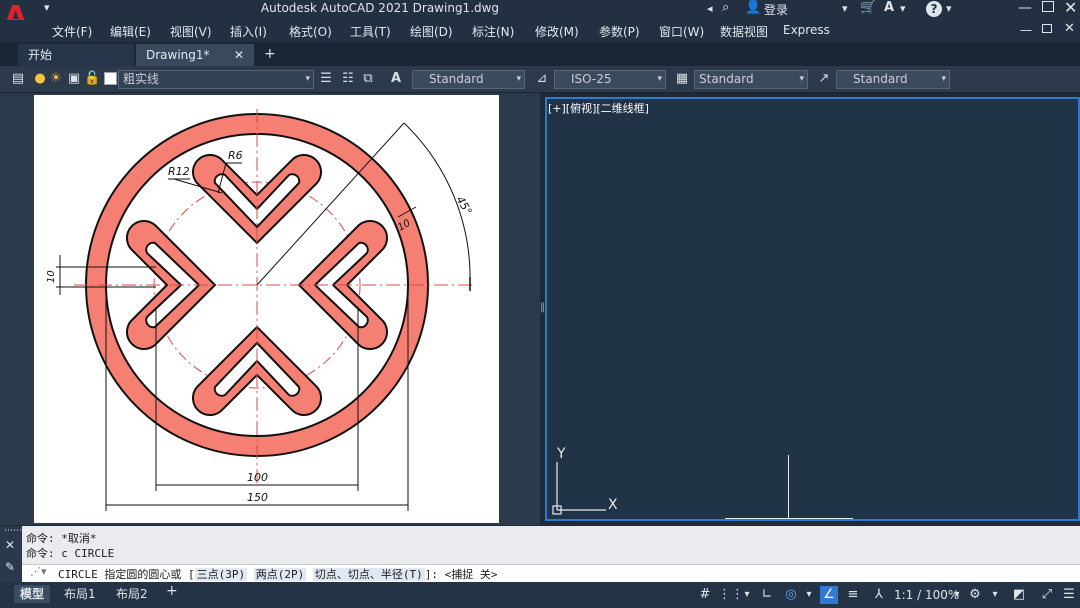 This screenshot has height=608, width=1080. What do you see at coordinates (1019, 595) in the screenshot?
I see `clean-screen-icon: ◩` at bounding box center [1019, 595].